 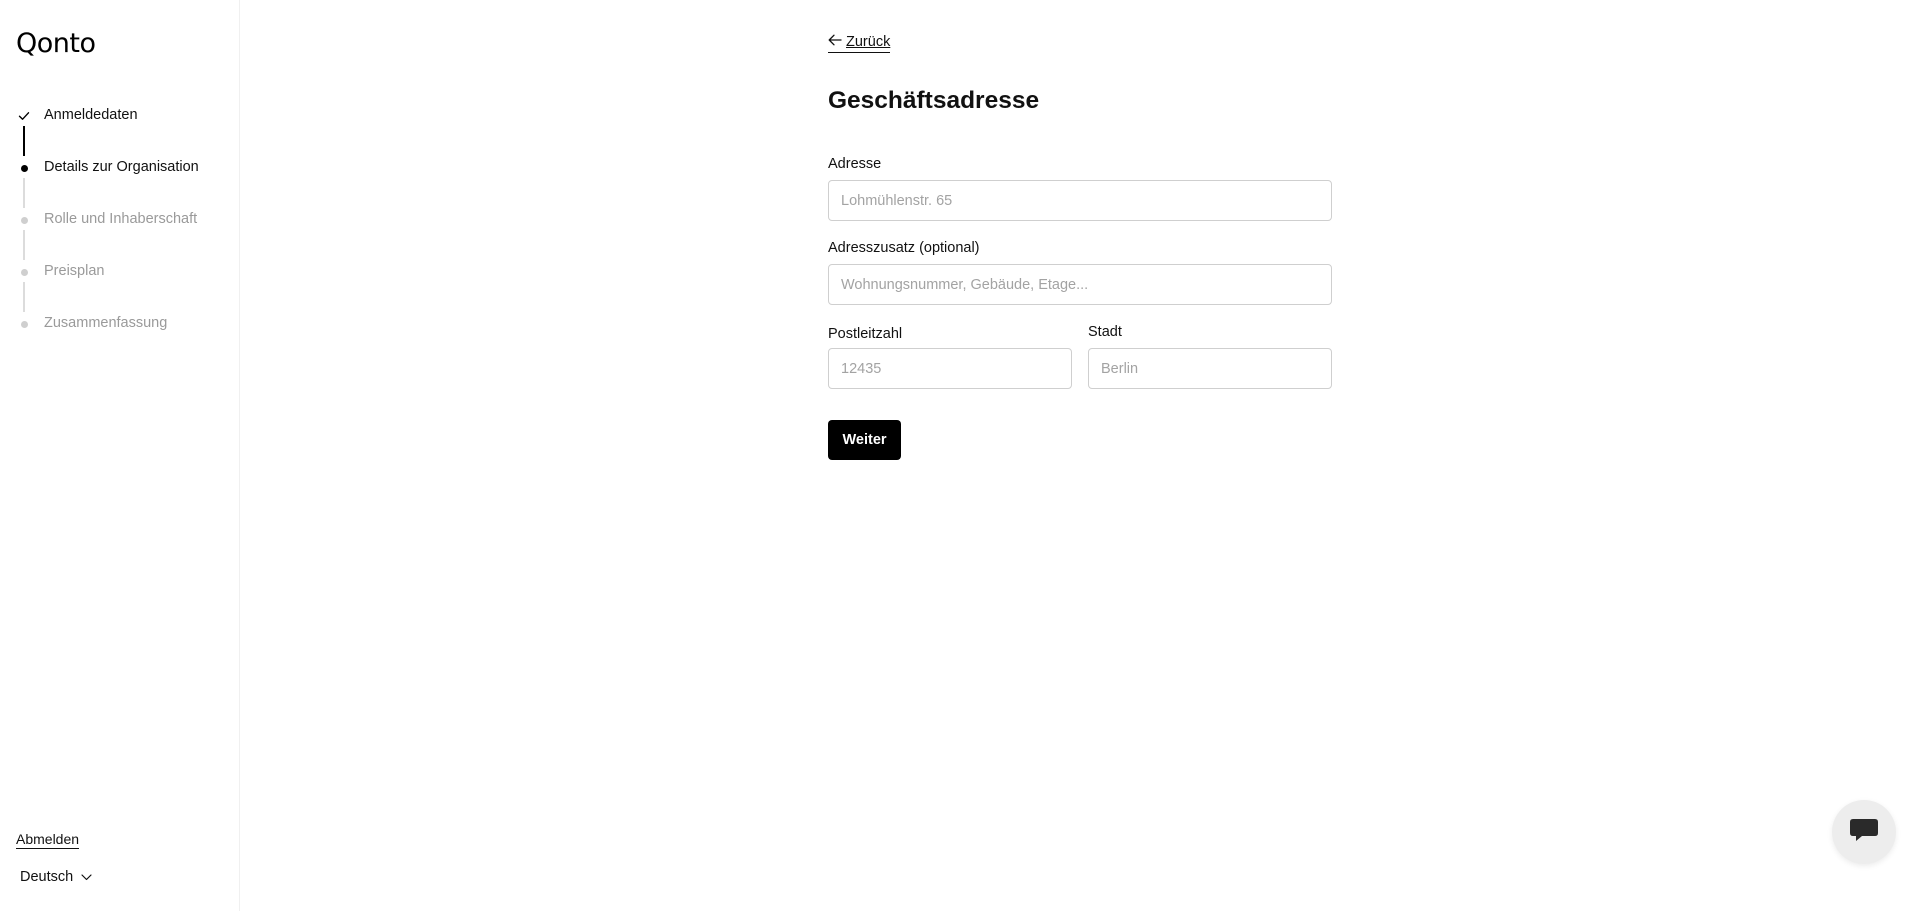 What do you see at coordinates (865, 334) in the screenshot?
I see `postal-code-label: Postleitzahl` at bounding box center [865, 334].